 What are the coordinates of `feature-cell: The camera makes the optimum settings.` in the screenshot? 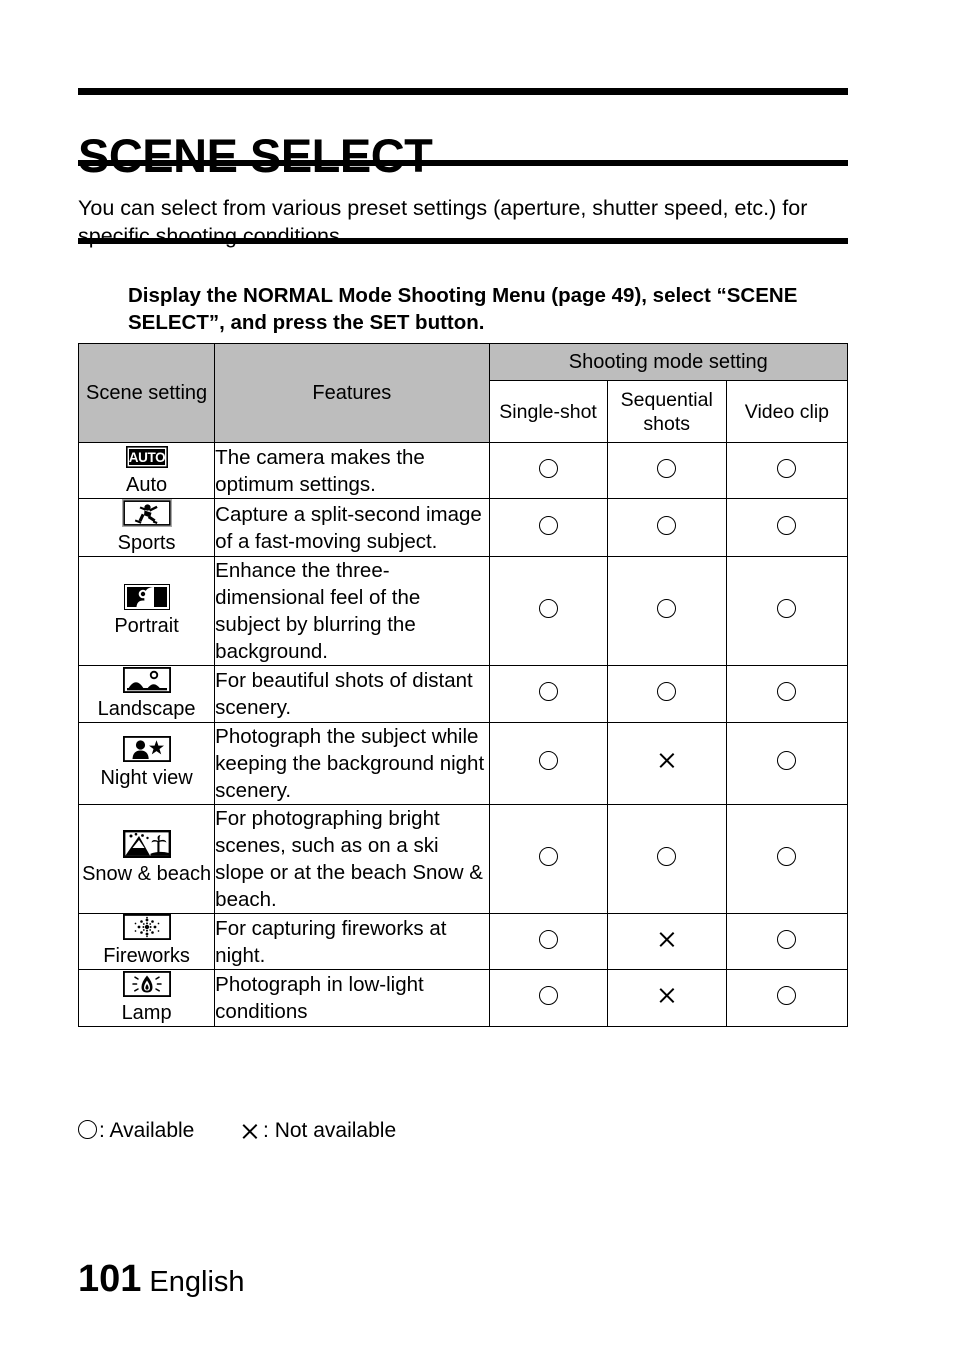 It's located at (352, 470).